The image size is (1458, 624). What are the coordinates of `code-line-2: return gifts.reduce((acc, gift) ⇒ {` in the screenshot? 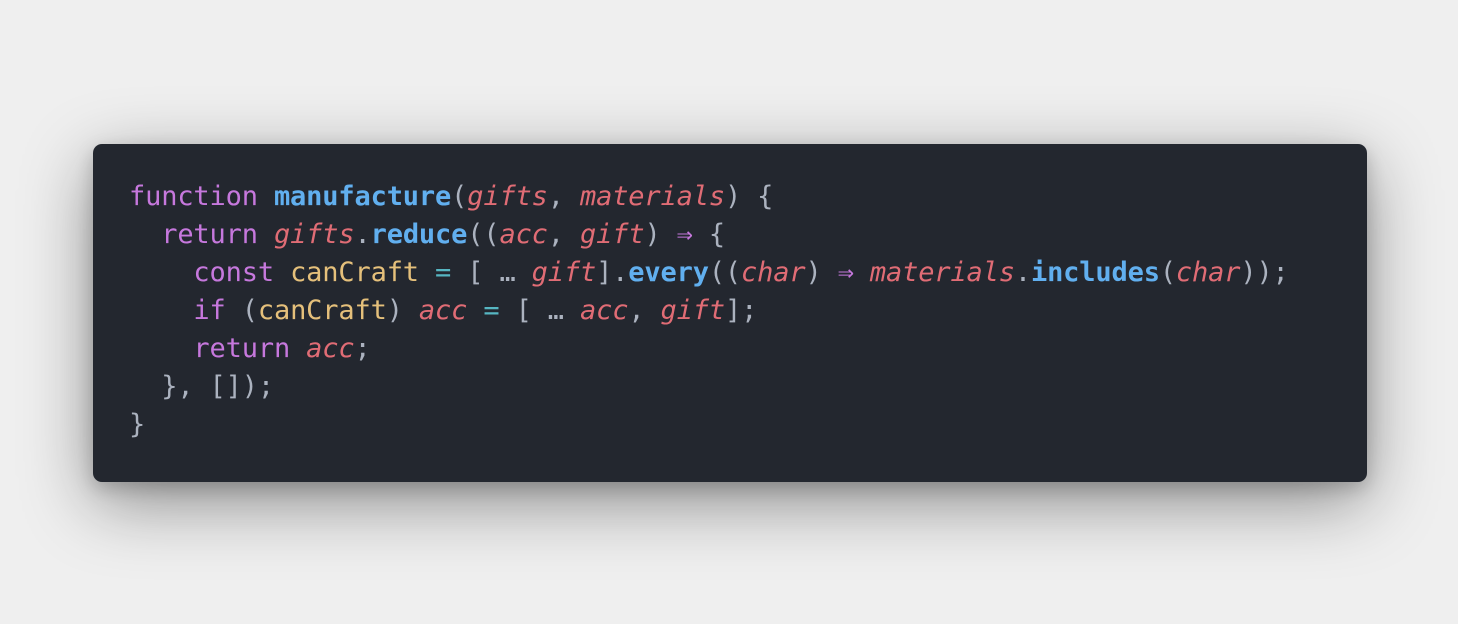 It's located at (748, 235).